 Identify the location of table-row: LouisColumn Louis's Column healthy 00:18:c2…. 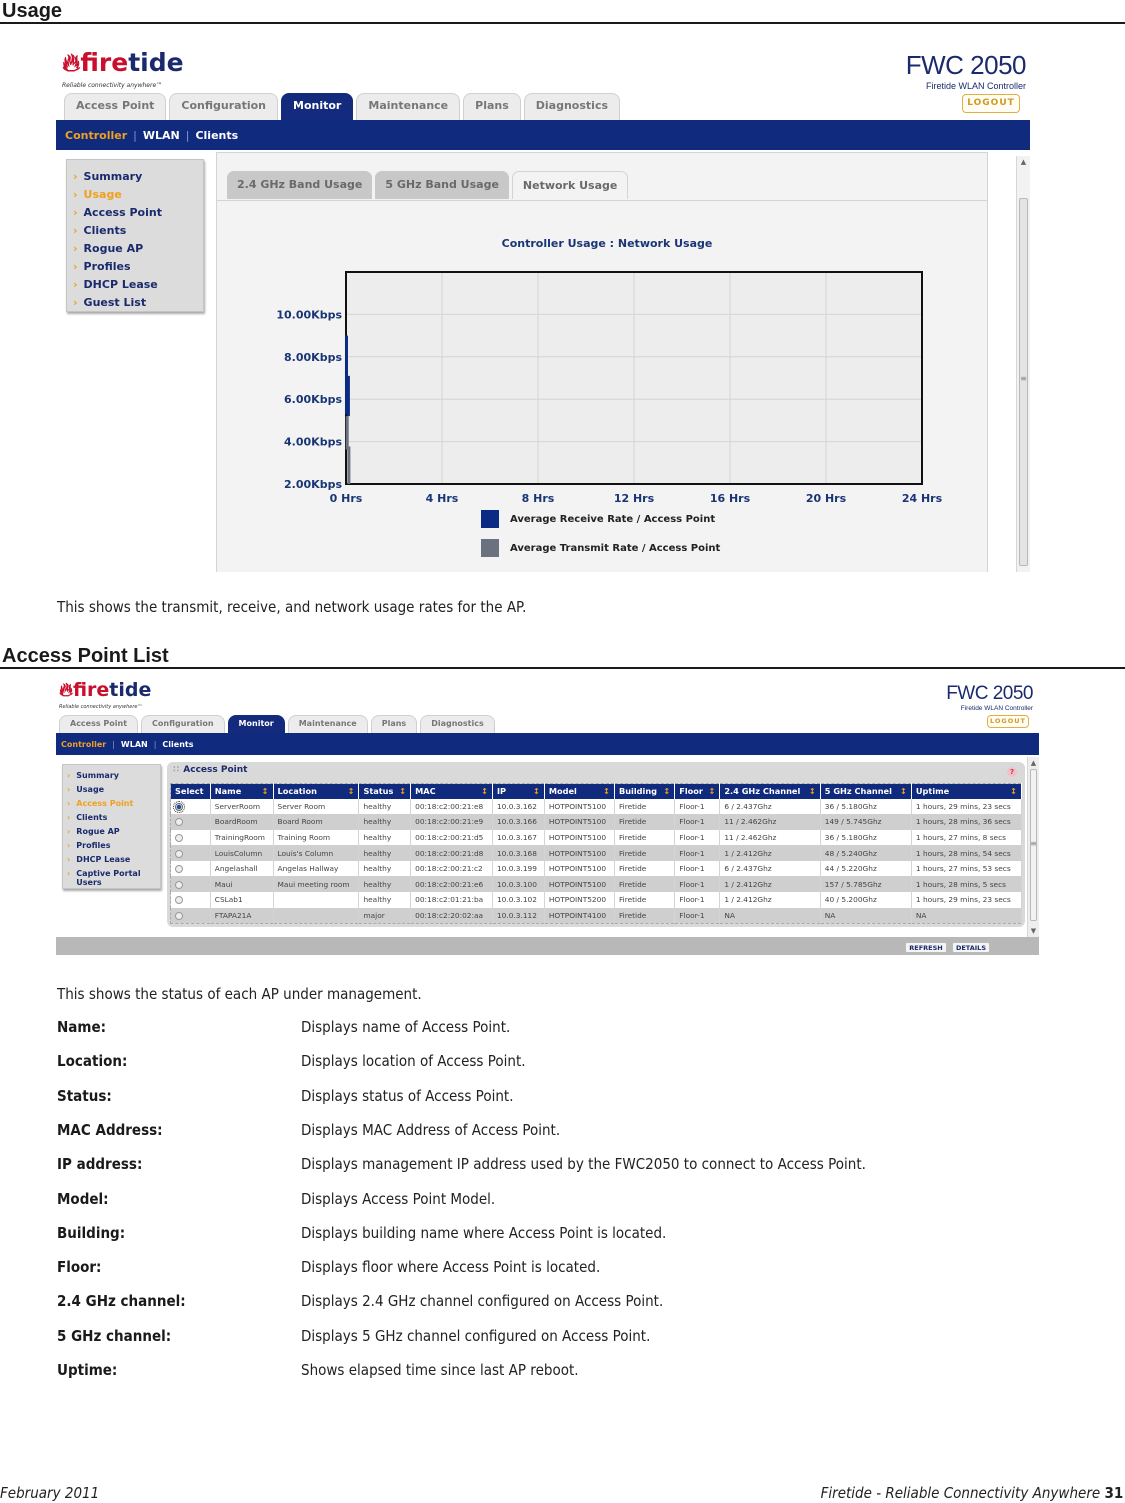
(596, 853).